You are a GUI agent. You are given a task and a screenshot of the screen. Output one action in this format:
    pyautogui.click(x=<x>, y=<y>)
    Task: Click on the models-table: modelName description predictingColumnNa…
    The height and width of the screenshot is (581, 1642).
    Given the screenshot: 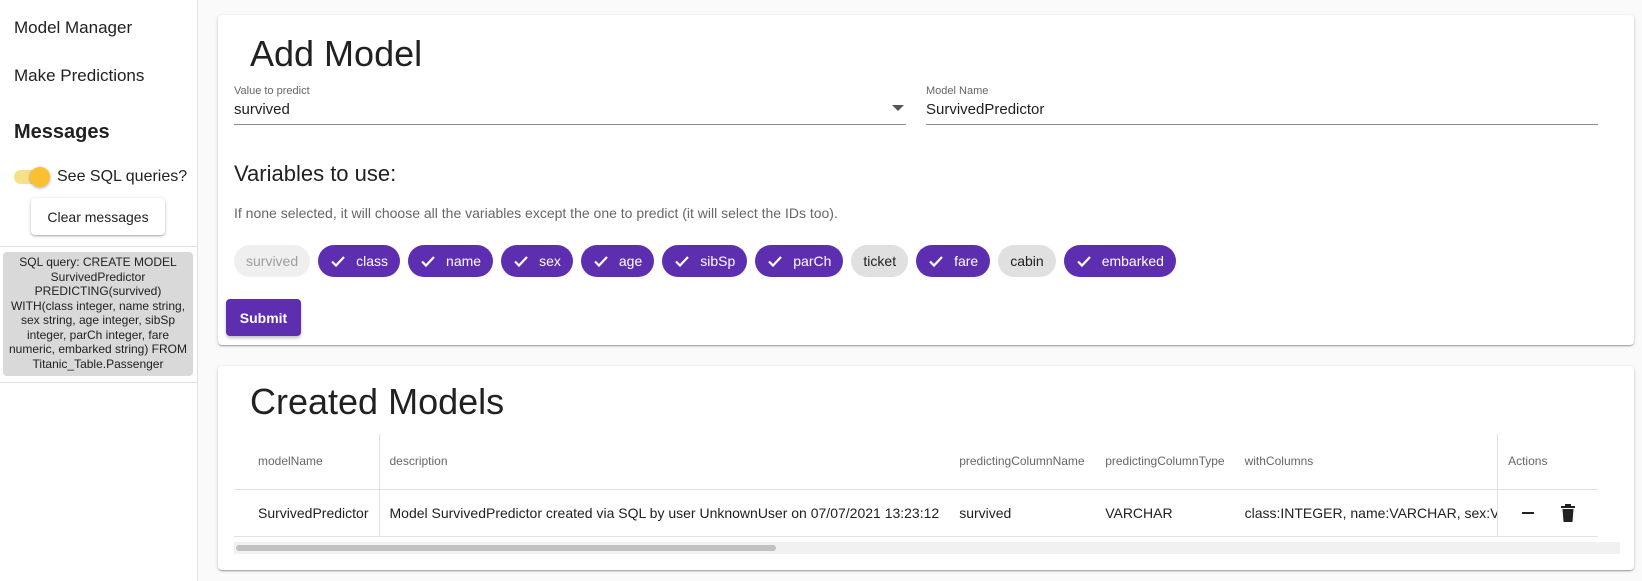 What is the action you would take?
    pyautogui.click(x=916, y=485)
    